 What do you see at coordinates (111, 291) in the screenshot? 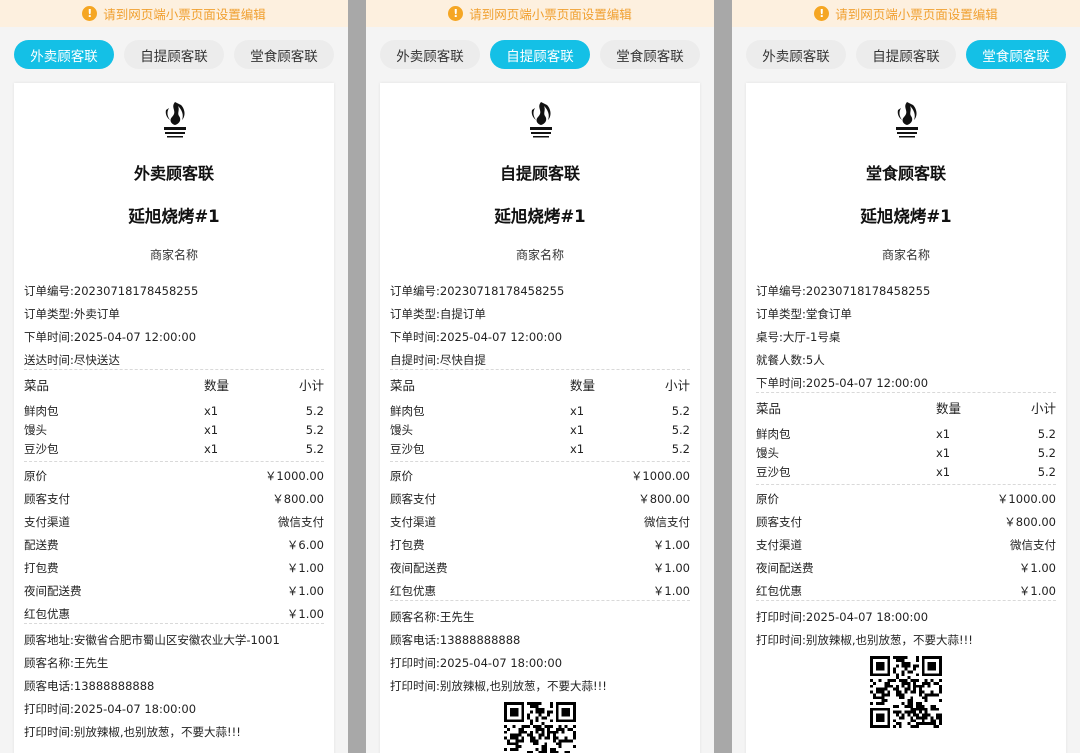
I see `order-info-text: 订单编号:20230718178458255` at bounding box center [111, 291].